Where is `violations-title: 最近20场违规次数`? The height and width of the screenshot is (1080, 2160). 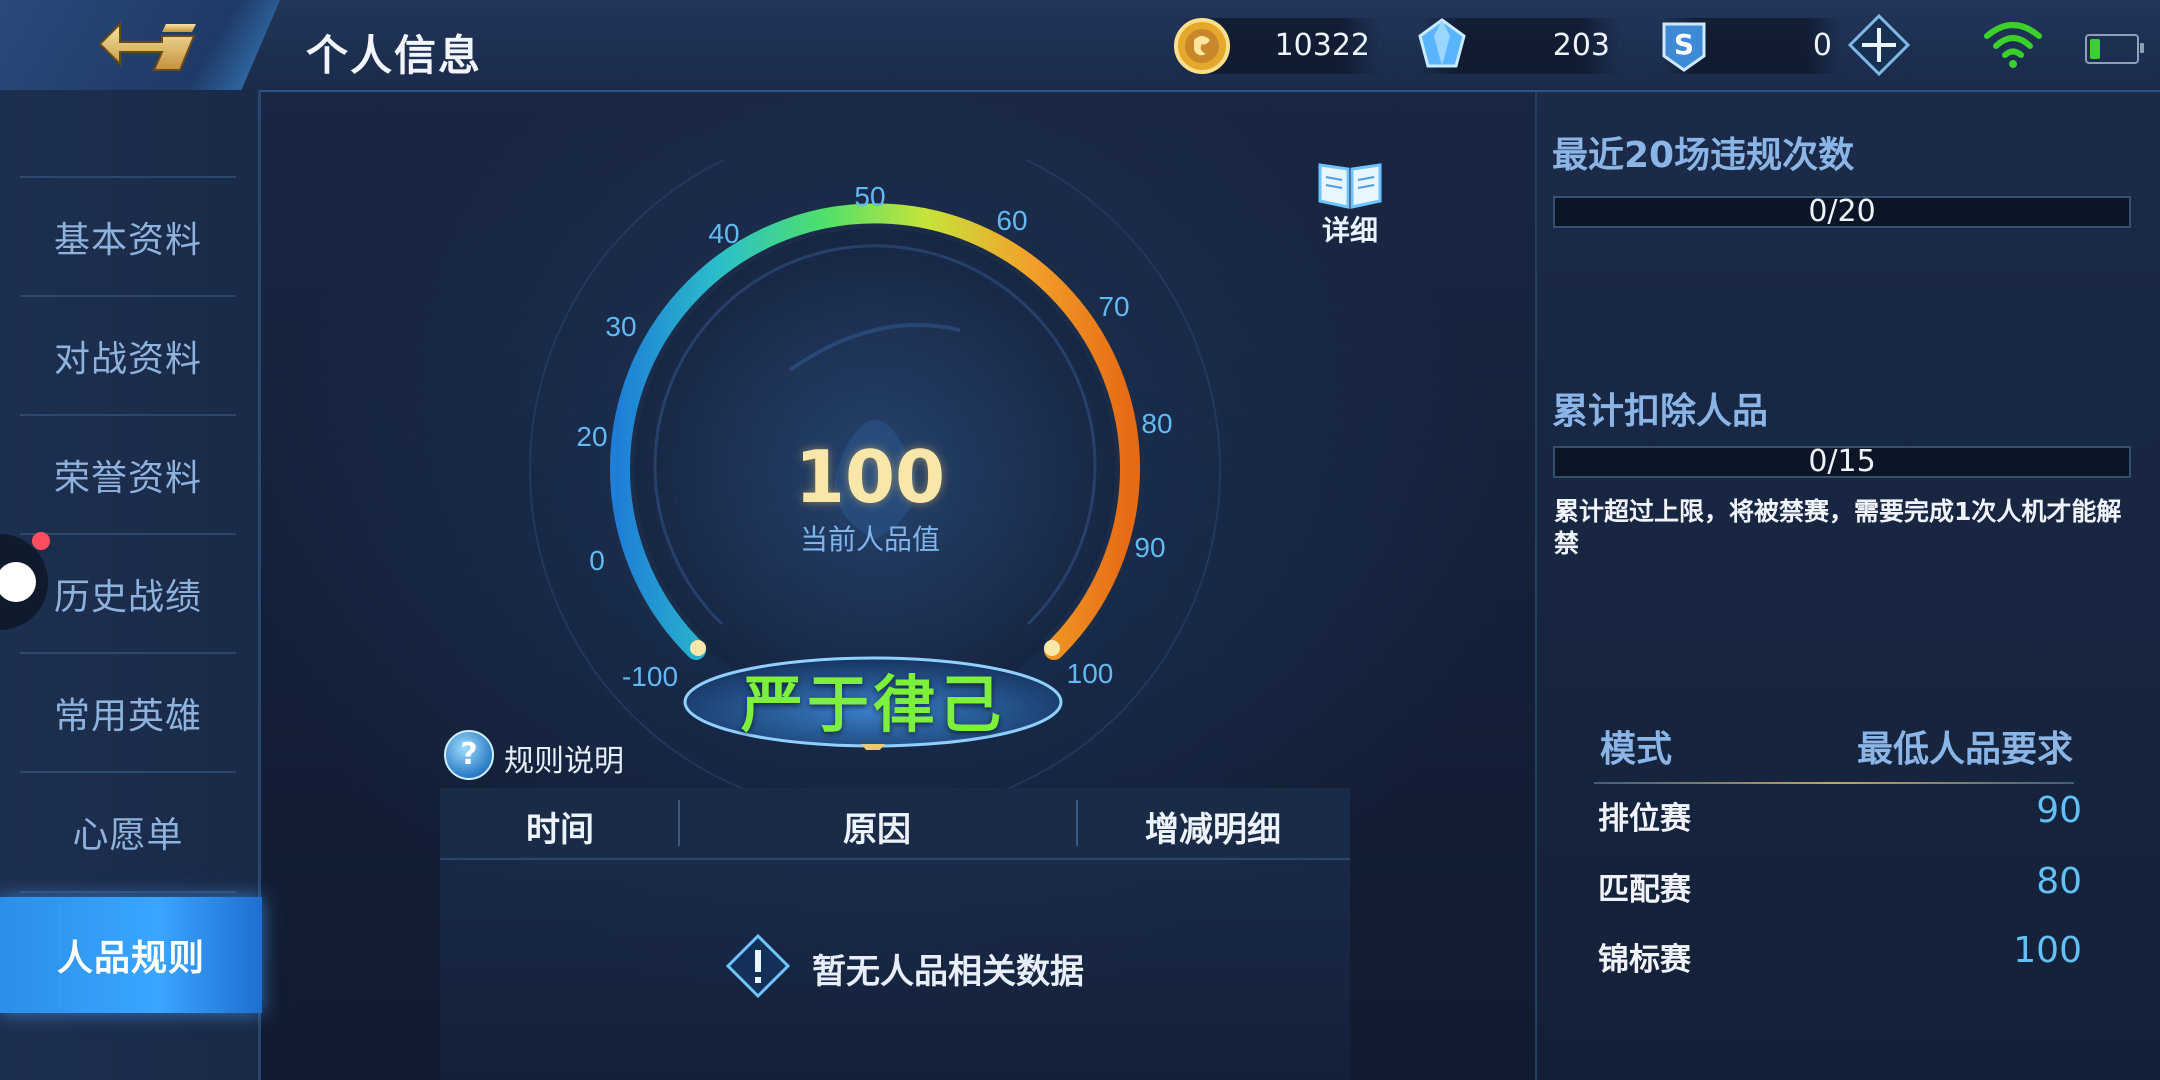
violations-title: 最近20场违规次数 is located at coordinates (1703, 155).